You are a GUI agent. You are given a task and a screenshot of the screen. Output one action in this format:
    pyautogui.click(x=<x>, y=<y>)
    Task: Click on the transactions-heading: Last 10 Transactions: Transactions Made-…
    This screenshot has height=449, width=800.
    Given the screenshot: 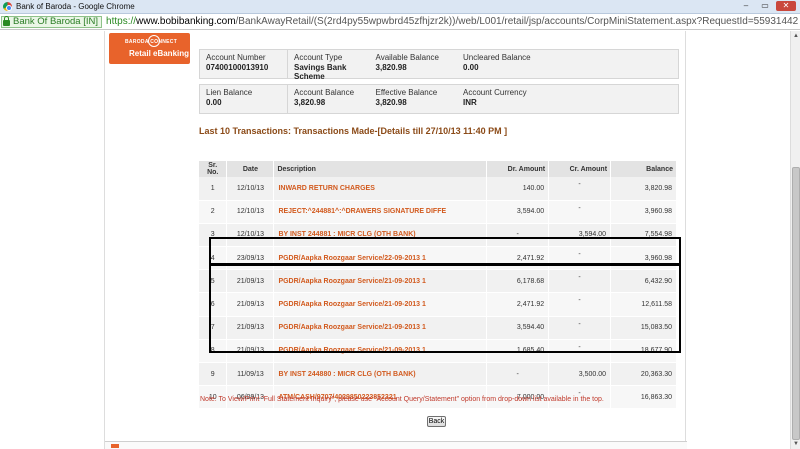 What is the action you would take?
    pyautogui.click(x=353, y=131)
    